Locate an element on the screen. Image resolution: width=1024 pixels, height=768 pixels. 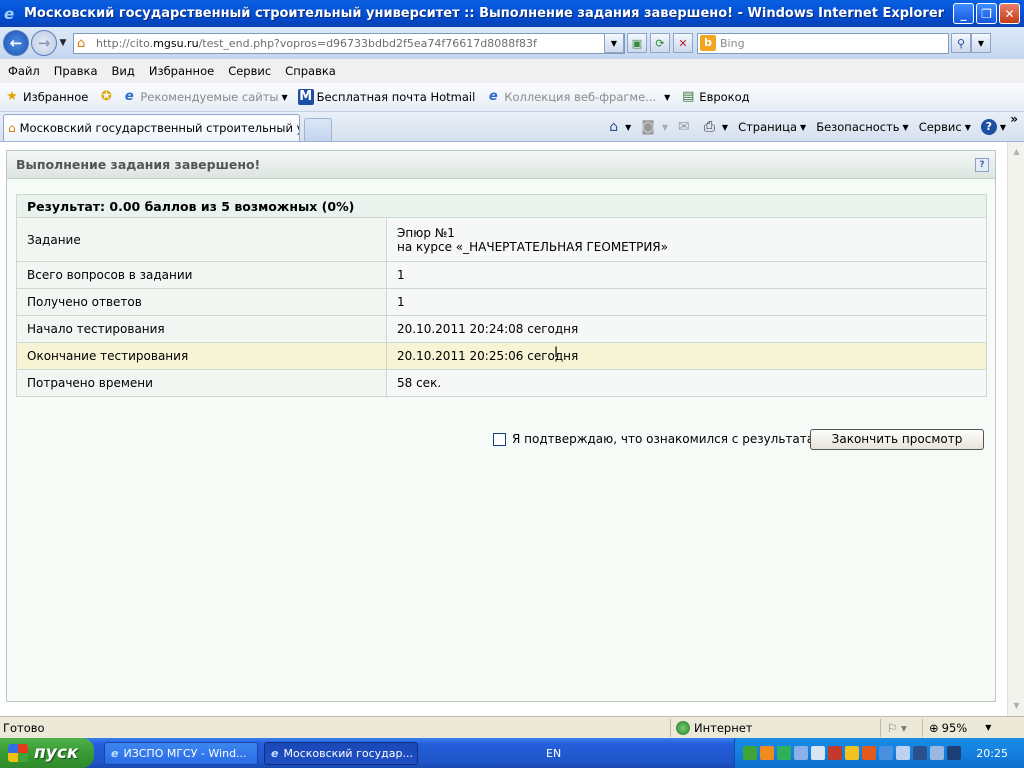
row-value: 1 is located at coordinates (686, 302).